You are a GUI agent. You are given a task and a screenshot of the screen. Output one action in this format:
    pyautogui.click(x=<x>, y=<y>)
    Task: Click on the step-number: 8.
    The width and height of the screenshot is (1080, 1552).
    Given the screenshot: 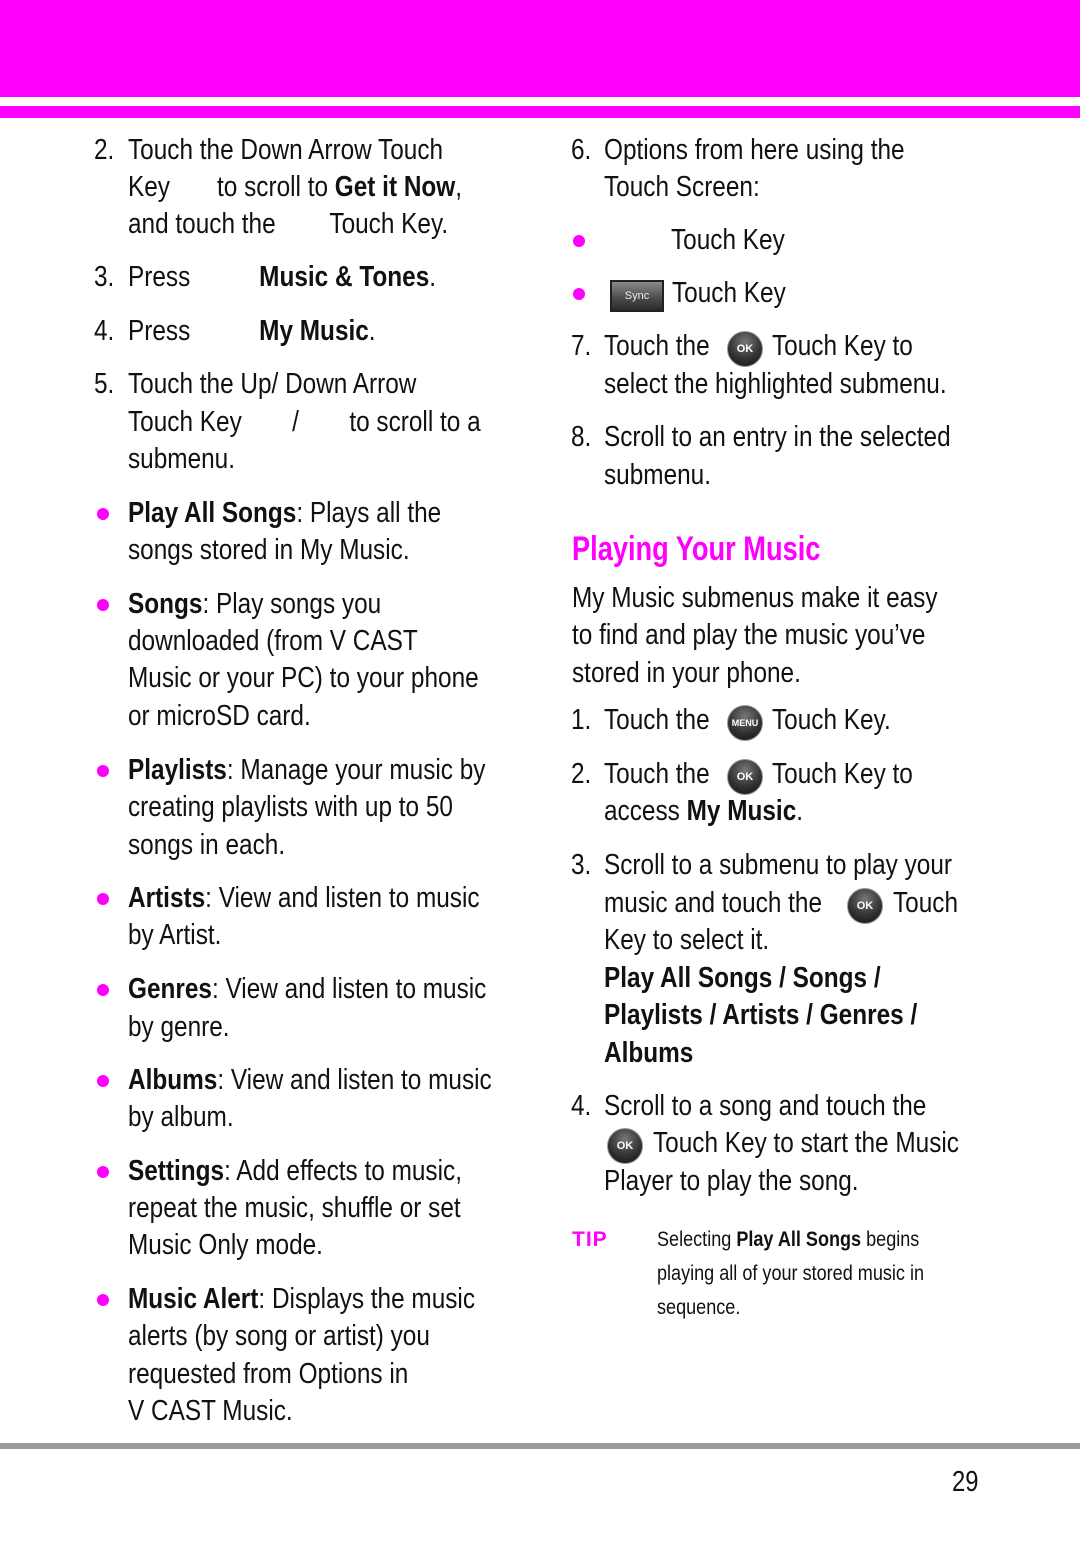 What is the action you would take?
    pyautogui.click(x=581, y=437)
    